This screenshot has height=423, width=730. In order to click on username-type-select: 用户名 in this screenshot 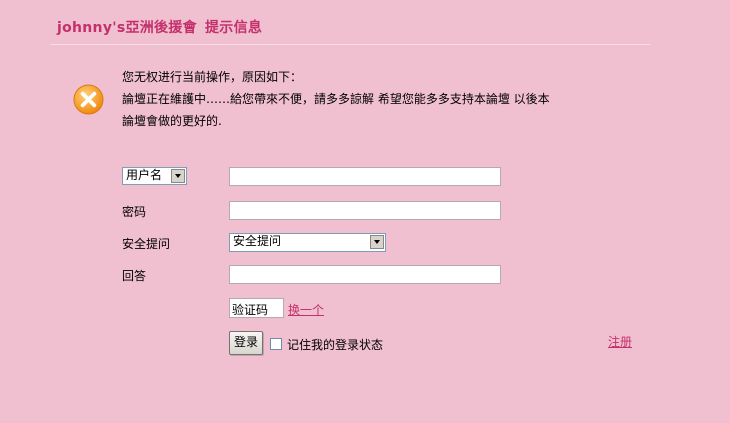, I will do `click(154, 176)`.